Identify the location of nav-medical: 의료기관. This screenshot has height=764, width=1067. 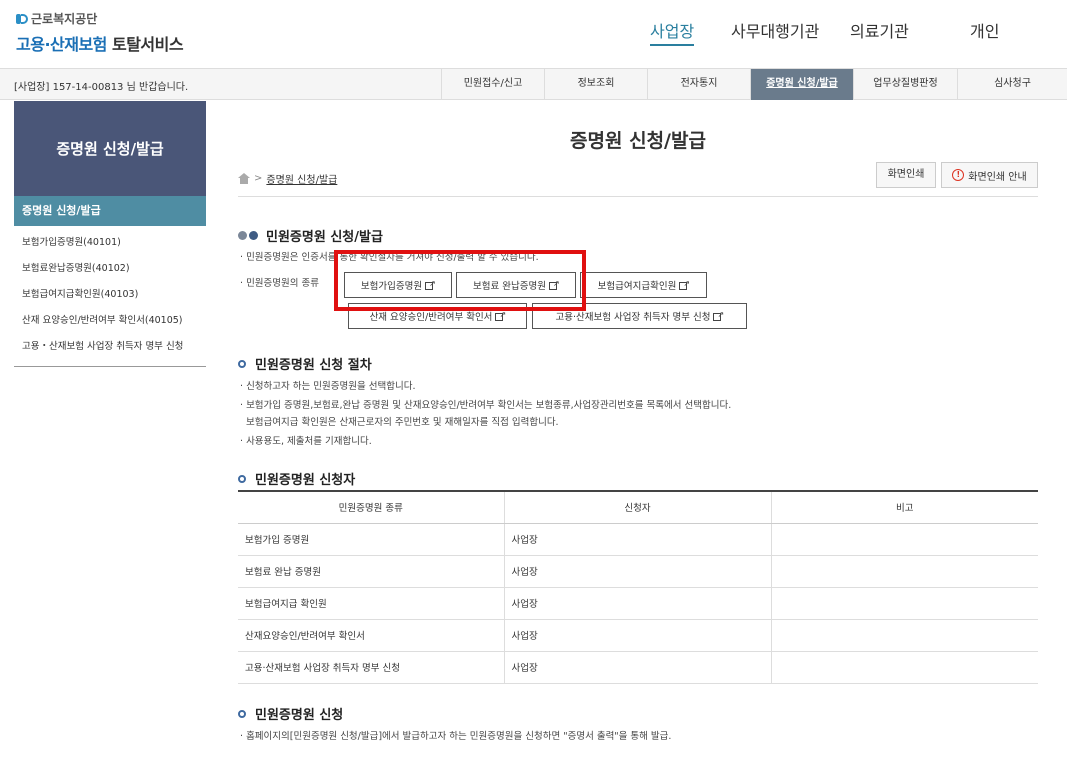
(879, 30).